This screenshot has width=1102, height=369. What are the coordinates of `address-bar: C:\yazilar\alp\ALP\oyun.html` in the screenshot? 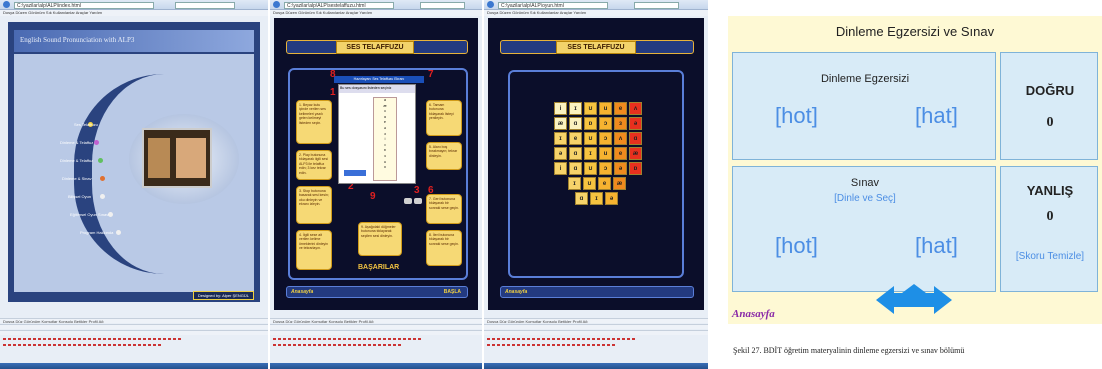 It's located at (553, 5).